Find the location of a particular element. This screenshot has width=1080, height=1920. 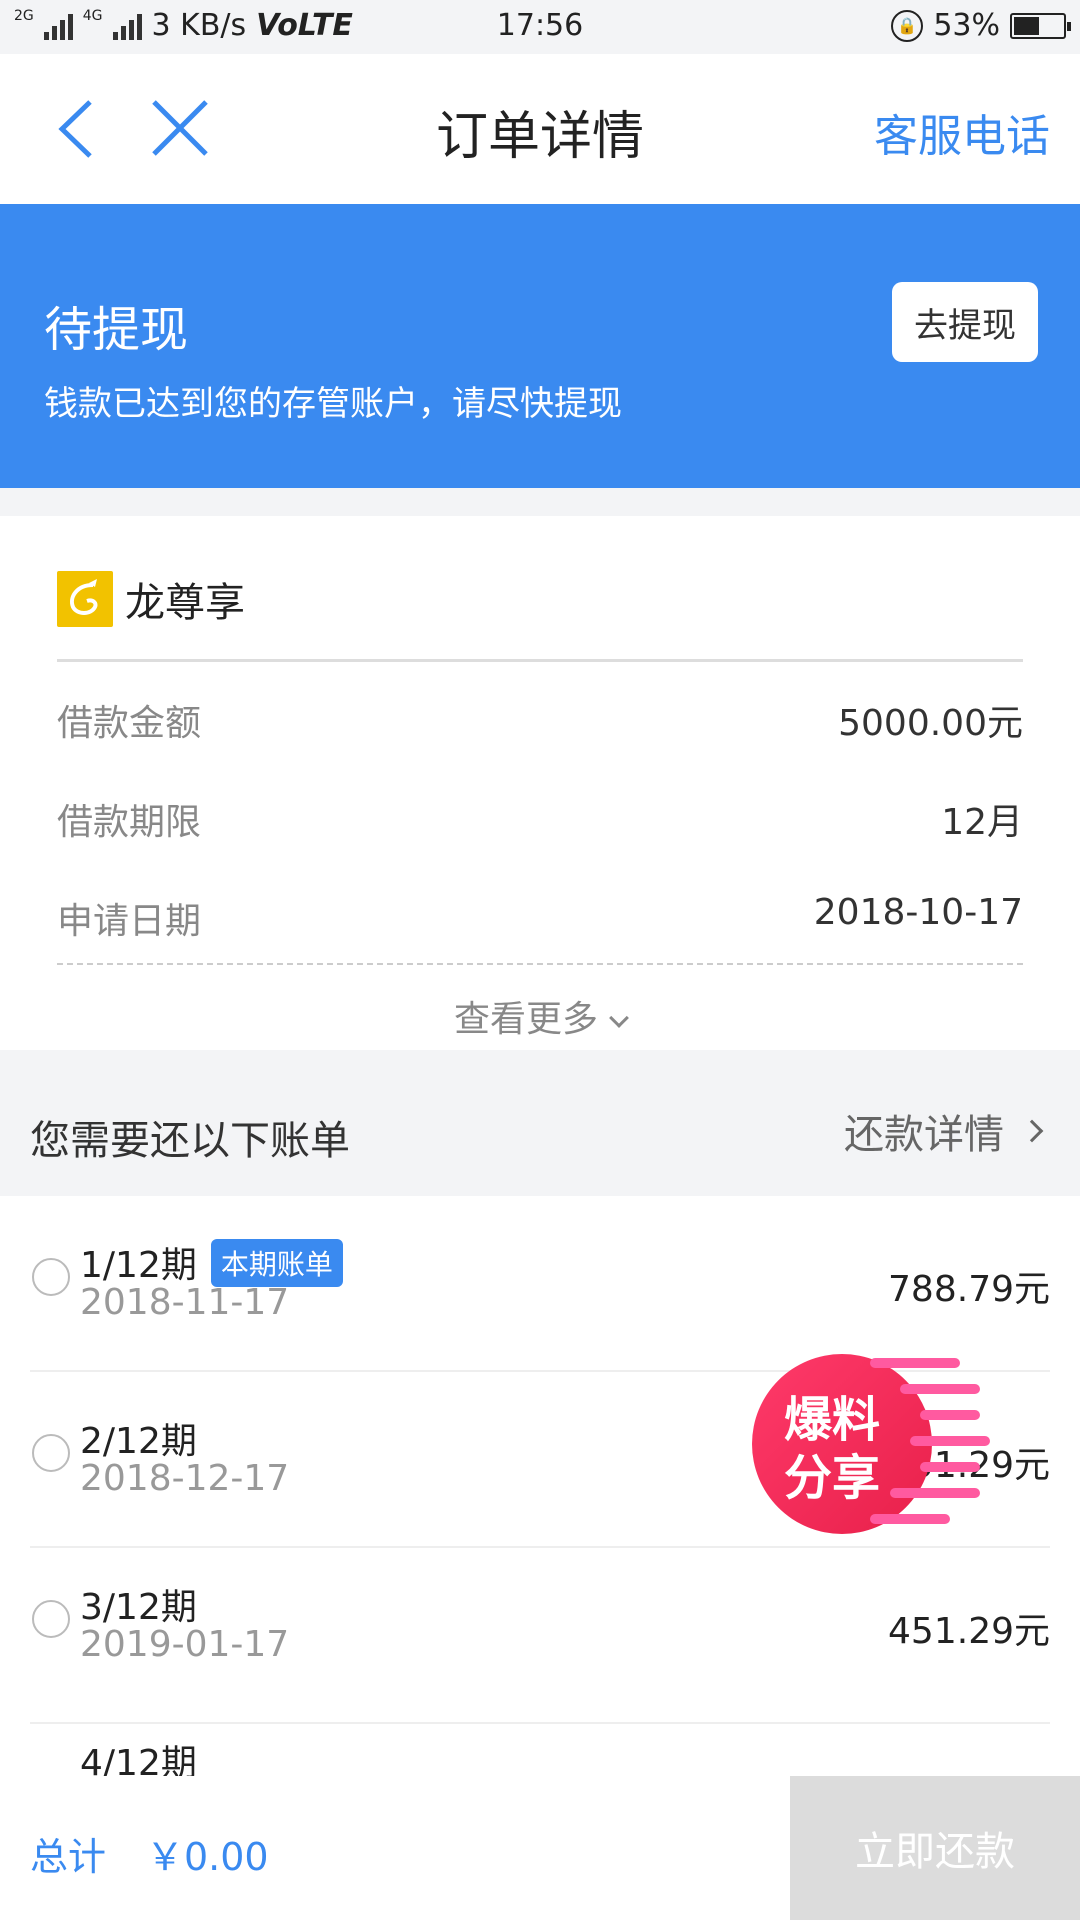

bill-item: 1/12期 本期账单 2018-11-17 788.79元 is located at coordinates (540, 1284).